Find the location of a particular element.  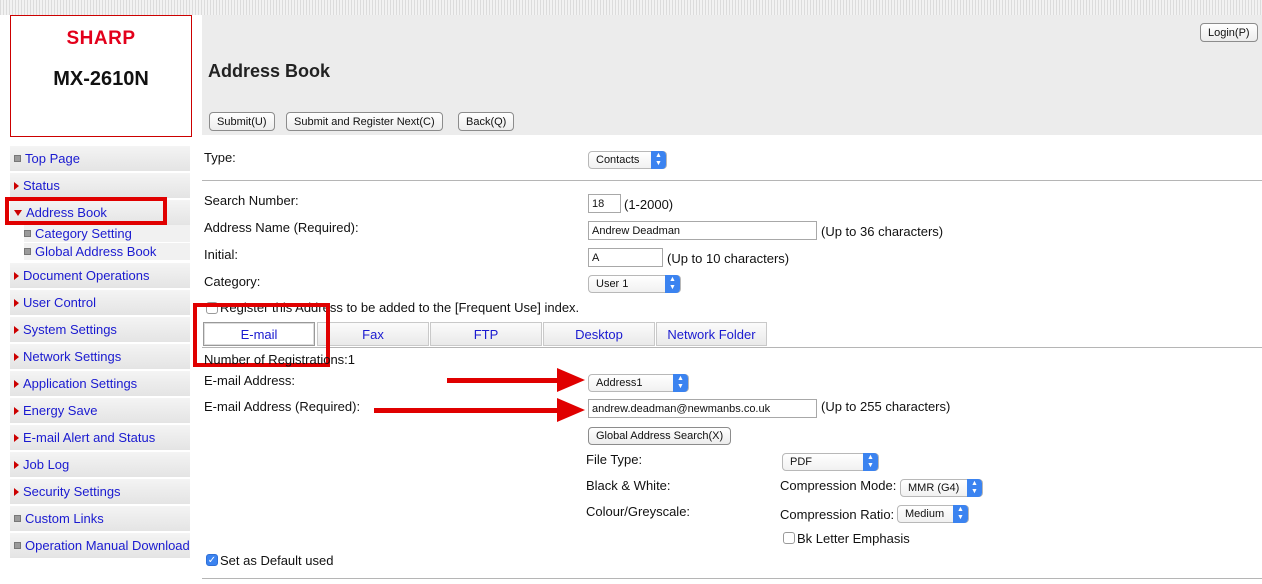

sidebar-item-top-page: Top Page is located at coordinates (100, 159).